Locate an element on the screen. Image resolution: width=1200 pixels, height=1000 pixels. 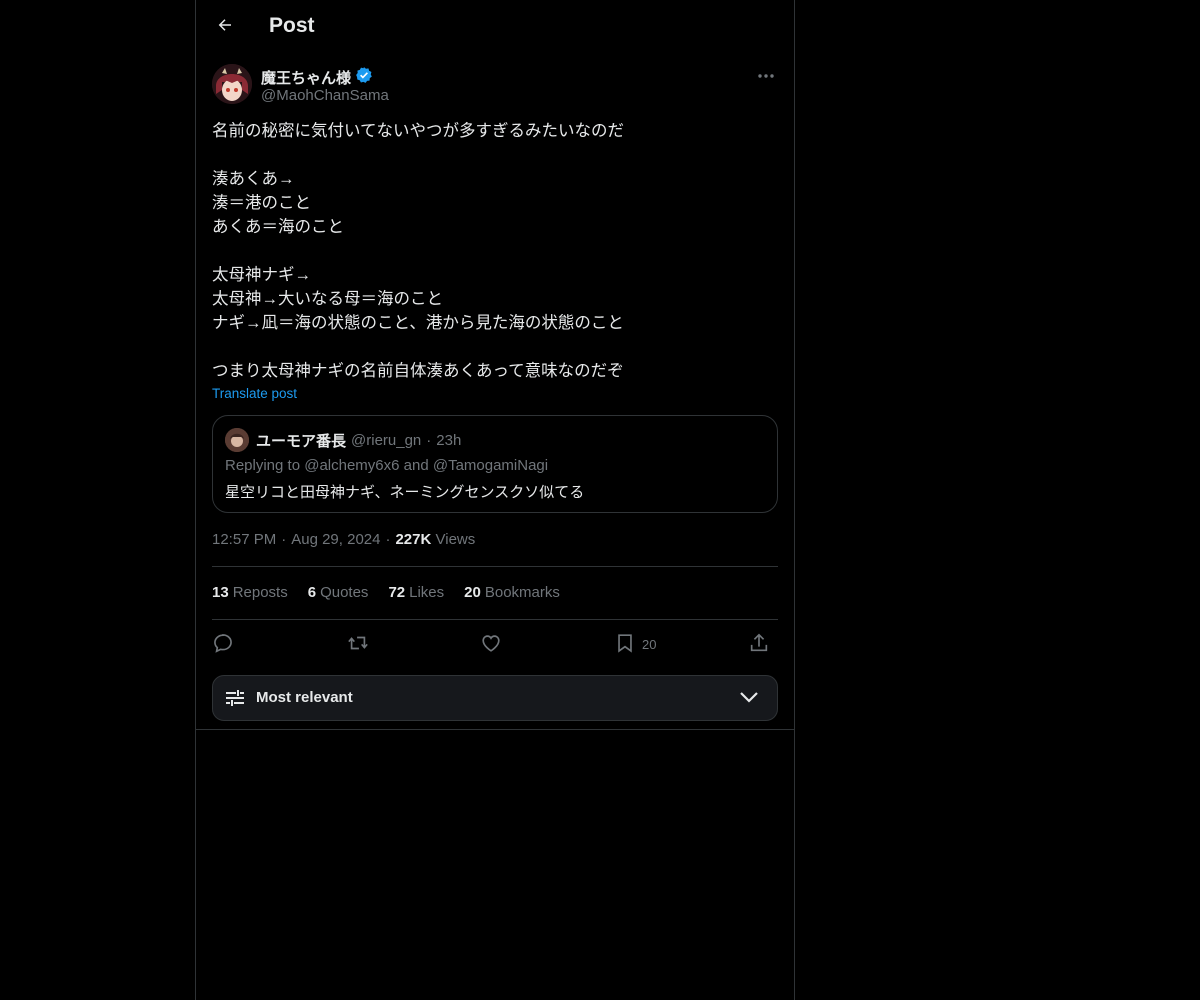
stat-count: 20 is located at coordinates (472, 592).